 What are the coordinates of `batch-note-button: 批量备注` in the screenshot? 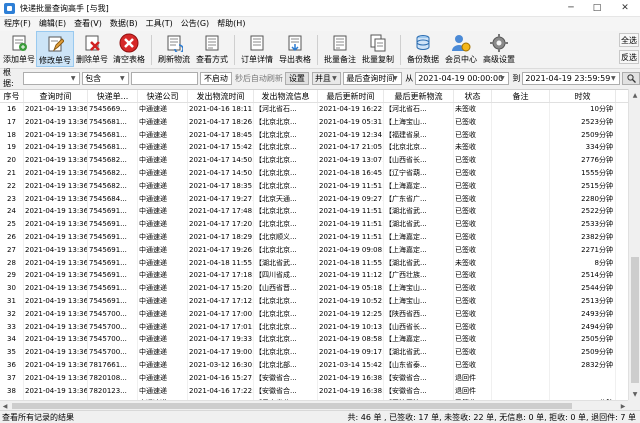 It's located at (340, 49).